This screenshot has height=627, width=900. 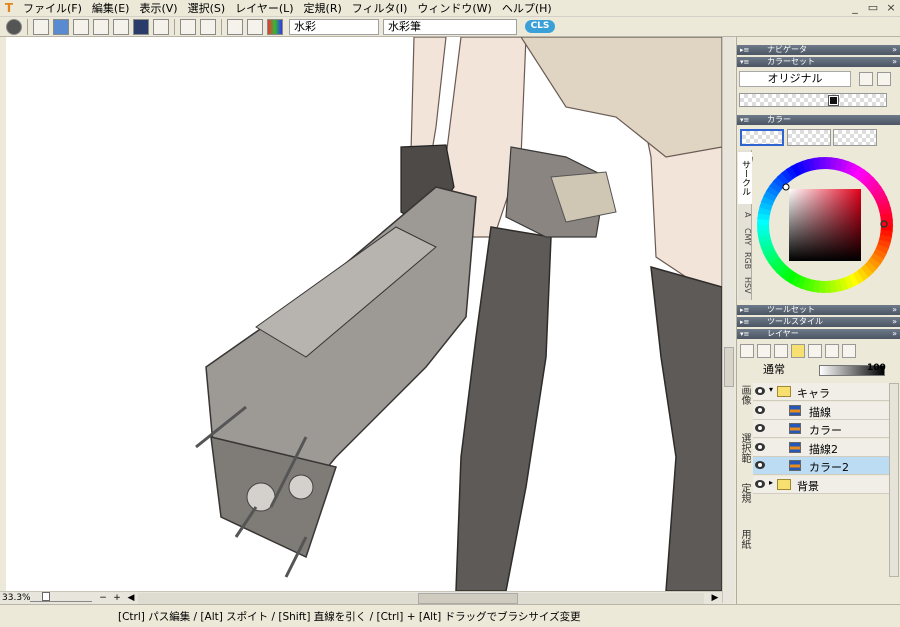 What do you see at coordinates (818, 50) in the screenshot?
I see `navigator-panel-title: ▸≡ ナビゲータ »` at bounding box center [818, 50].